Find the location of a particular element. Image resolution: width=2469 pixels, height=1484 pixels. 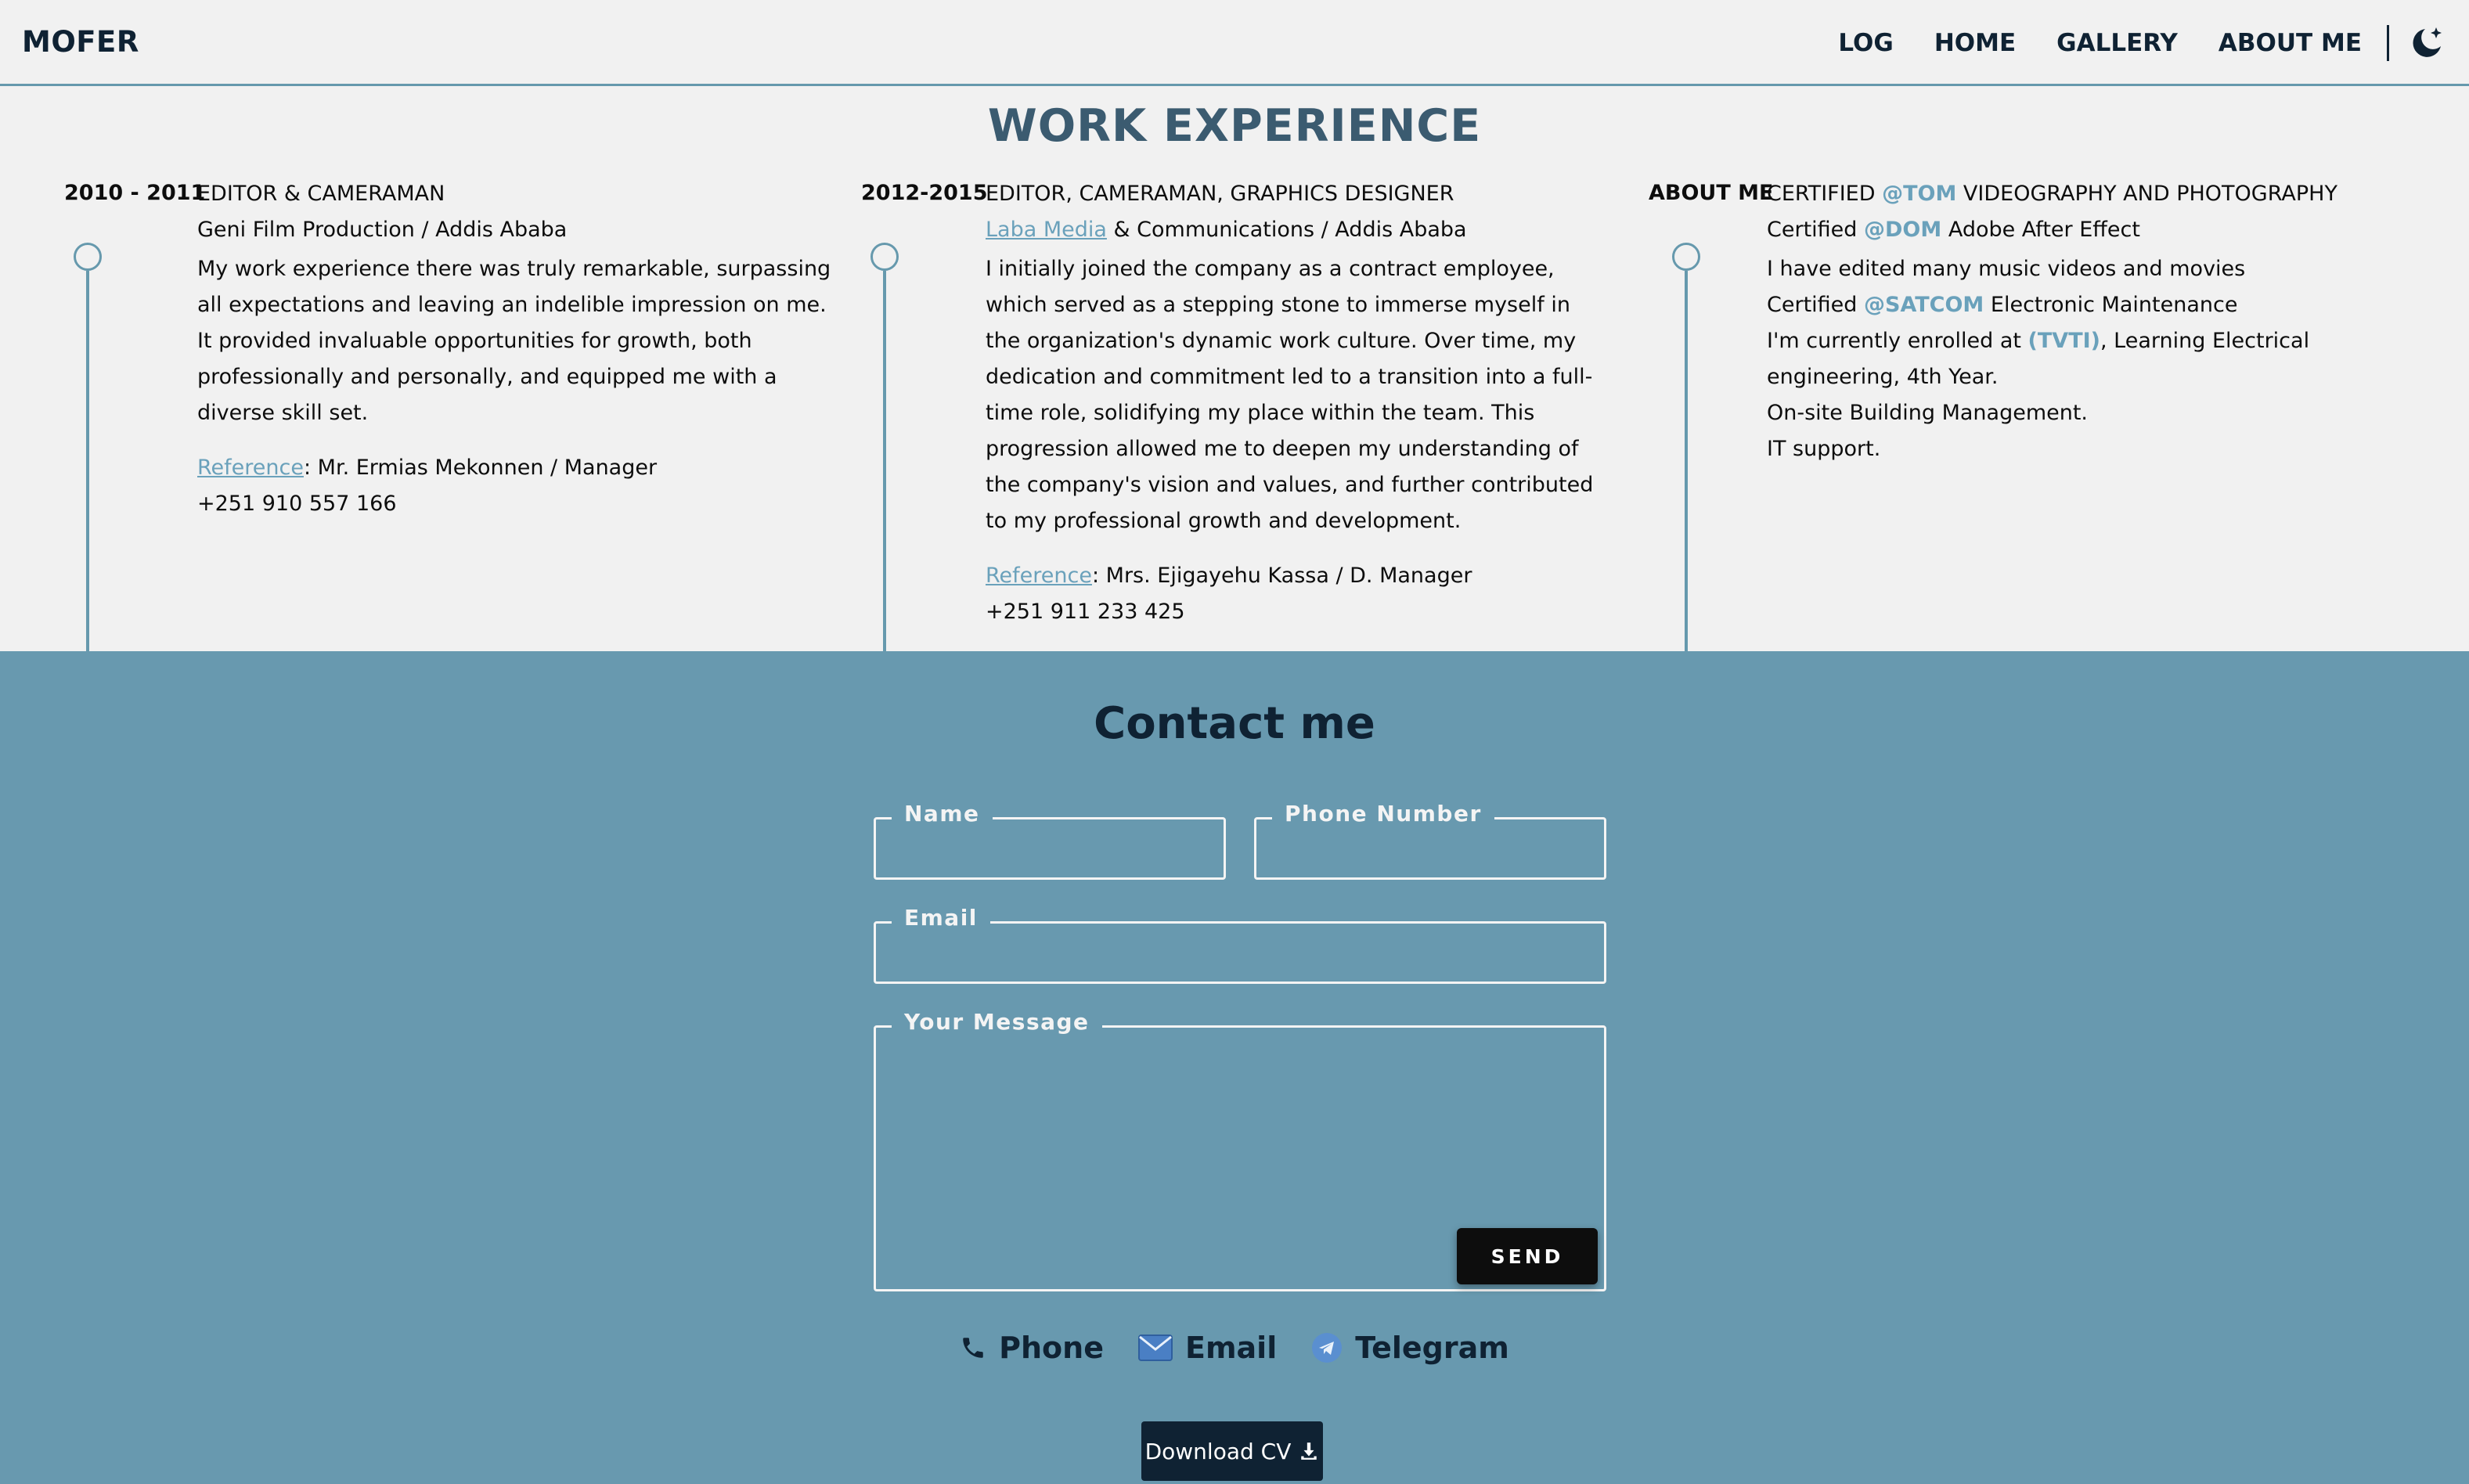

nav-divider is located at coordinates (2388, 43).